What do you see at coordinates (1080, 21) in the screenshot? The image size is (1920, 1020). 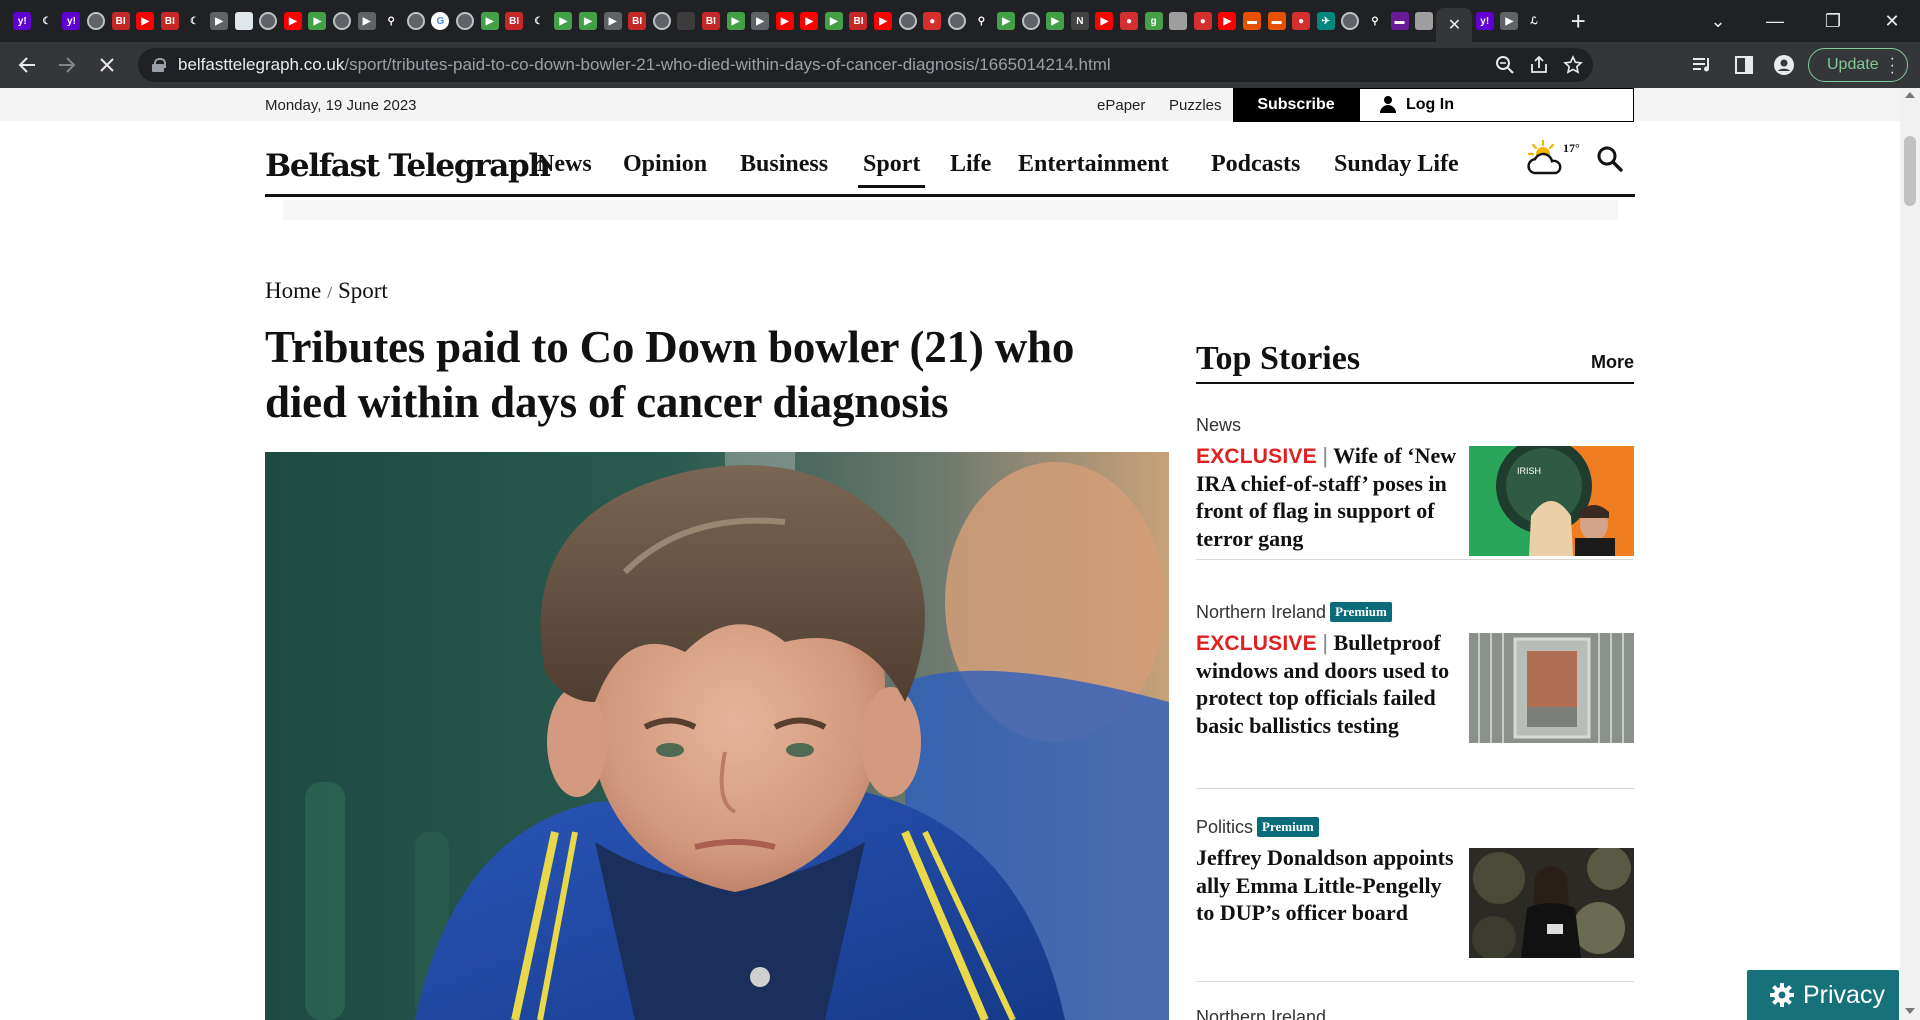 I see `browser-tab: N` at bounding box center [1080, 21].